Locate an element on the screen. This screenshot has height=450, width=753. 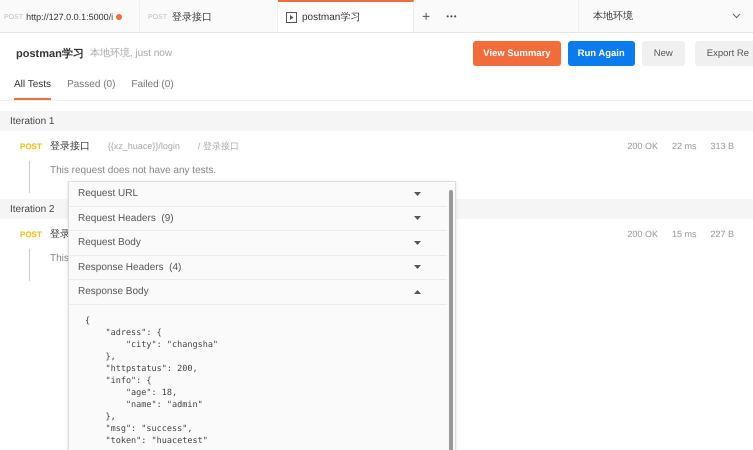
run-meta: 本地环境, just now is located at coordinates (131, 53).